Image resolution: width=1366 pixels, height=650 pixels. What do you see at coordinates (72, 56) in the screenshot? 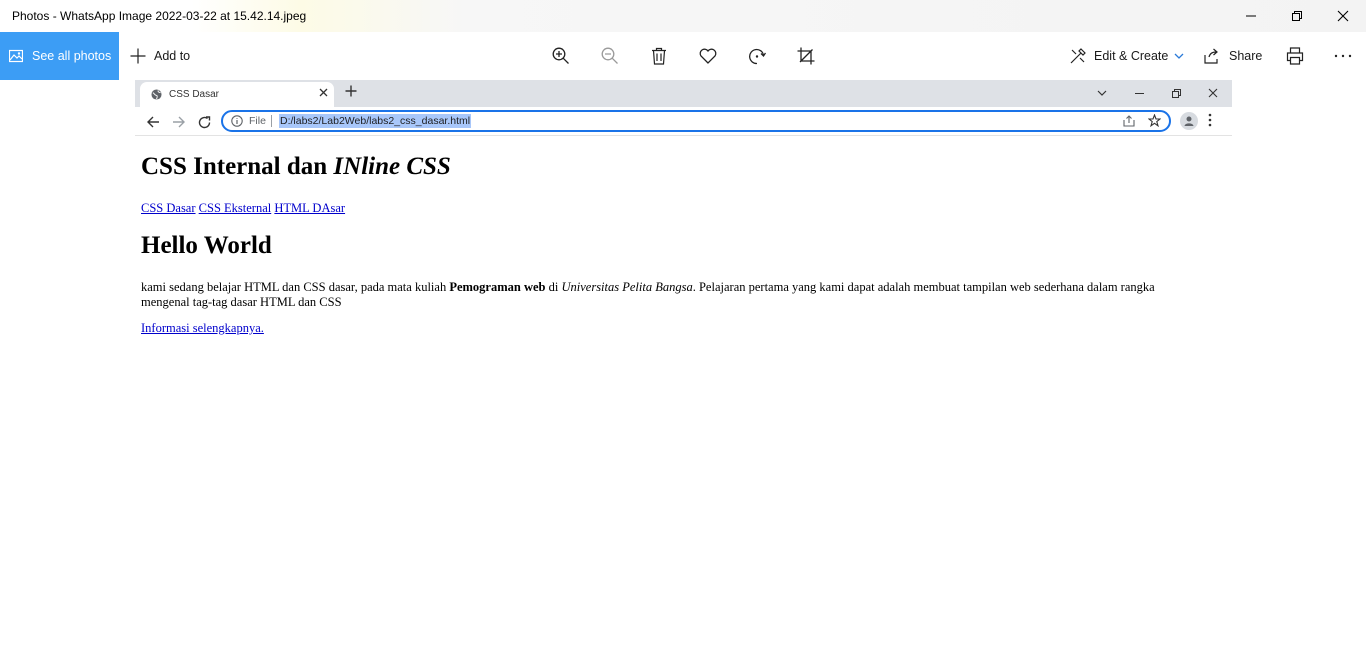
I see `see-all-photos-label: See all photos` at bounding box center [72, 56].